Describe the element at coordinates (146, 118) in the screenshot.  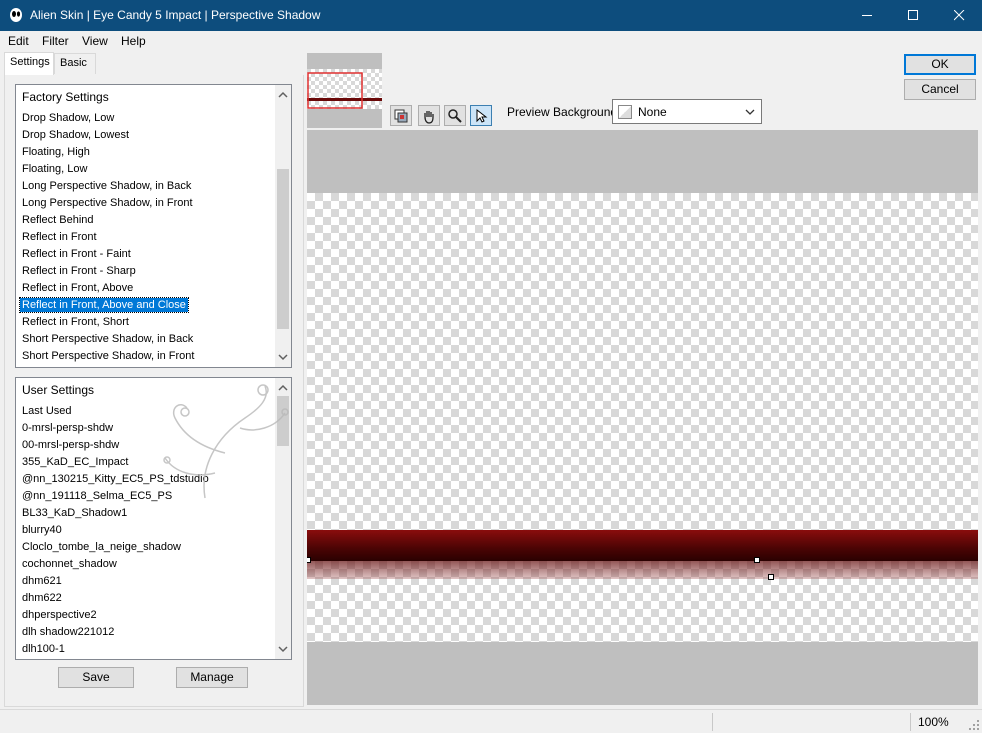
I see `list-item: Drop Shadow, Low` at that location.